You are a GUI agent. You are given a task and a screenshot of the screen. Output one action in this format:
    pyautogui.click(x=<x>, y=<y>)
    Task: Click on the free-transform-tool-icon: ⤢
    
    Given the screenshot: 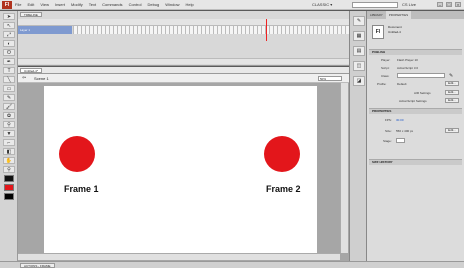 What is the action you would take?
    pyautogui.click(x=9, y=34)
    